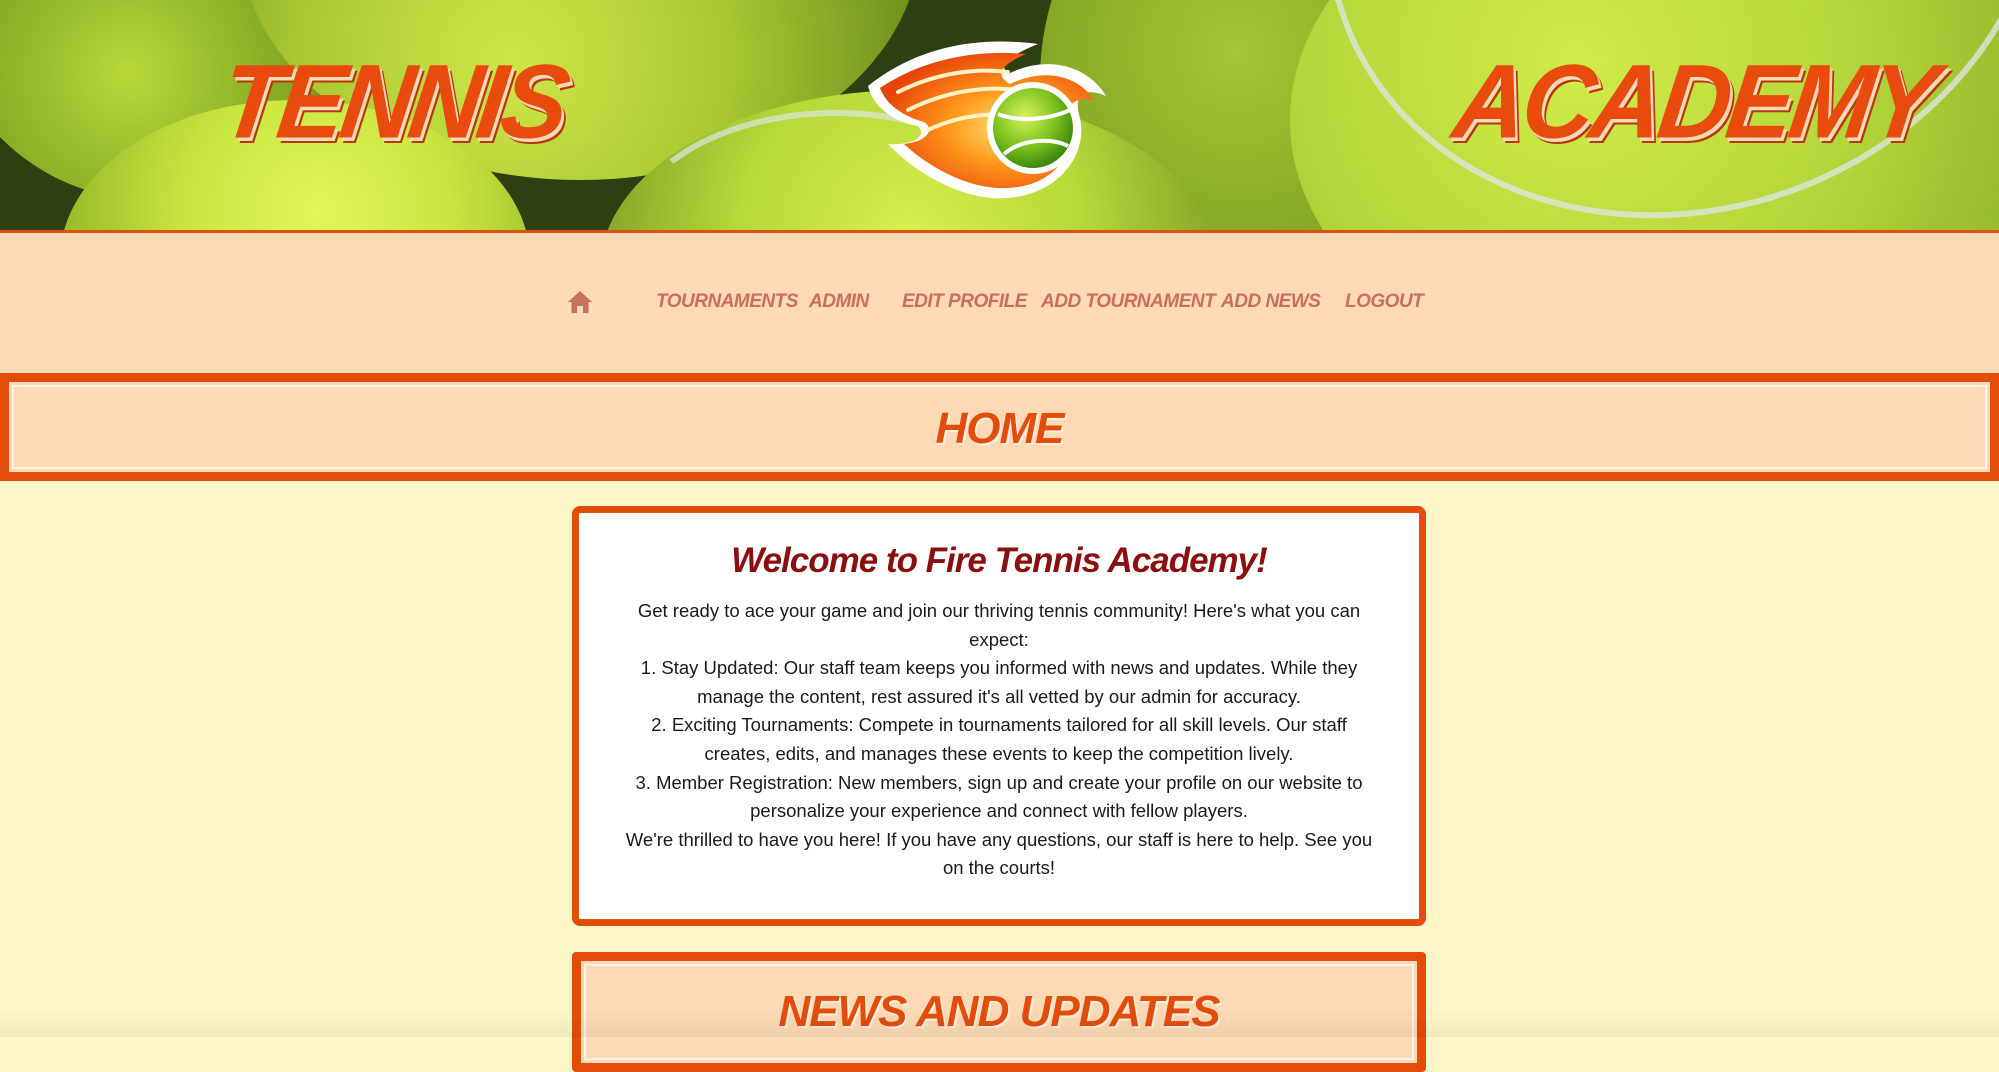 The height and width of the screenshot is (1072, 1999). I want to click on banner-title-left: TENNIS, so click(393, 102).